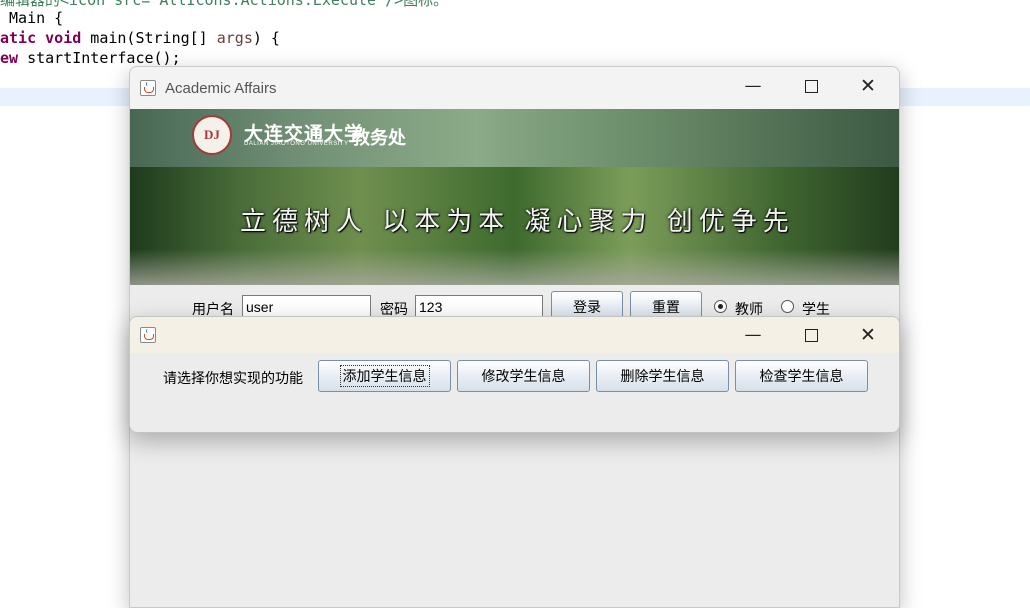 The width and height of the screenshot is (1030, 608). What do you see at coordinates (296, 144) in the screenshot?
I see `university-english-name: DALIAN JIAOTONG UNIVERSITY` at bounding box center [296, 144].